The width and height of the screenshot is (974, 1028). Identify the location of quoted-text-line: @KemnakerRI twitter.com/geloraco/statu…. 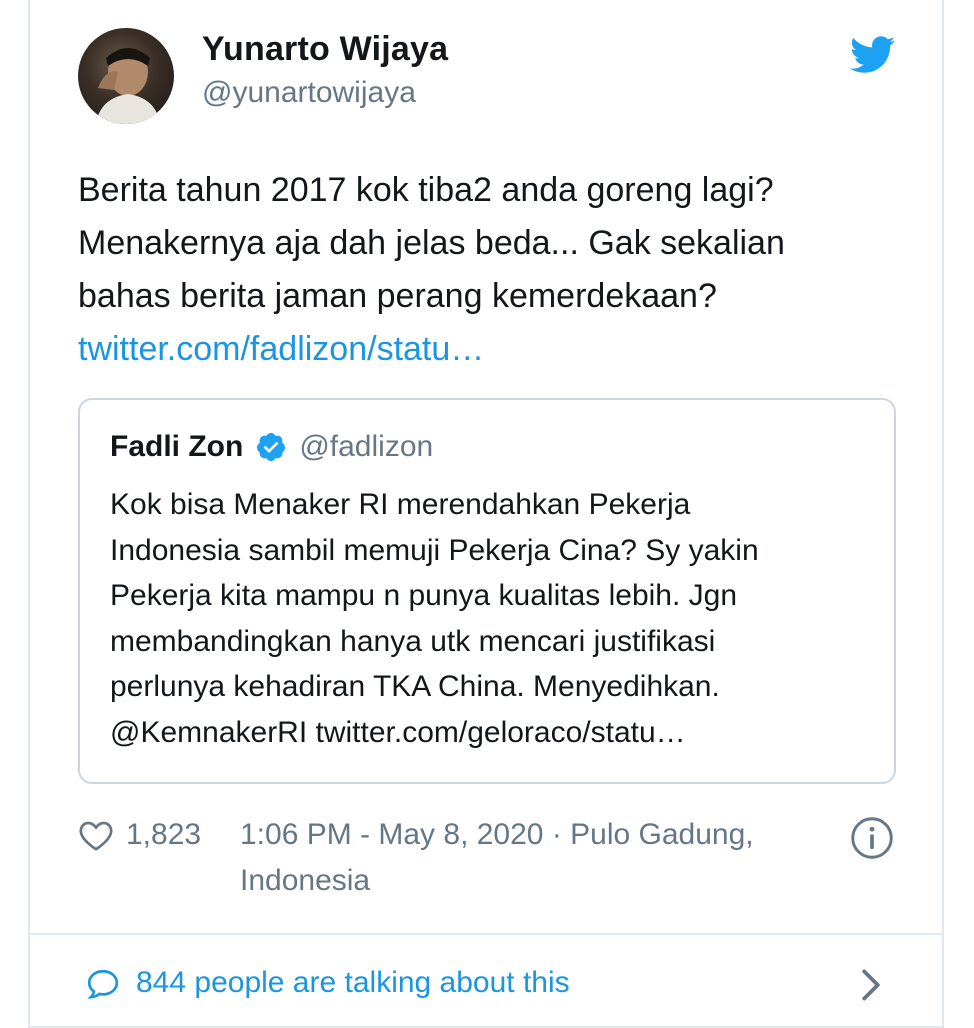
(398, 732).